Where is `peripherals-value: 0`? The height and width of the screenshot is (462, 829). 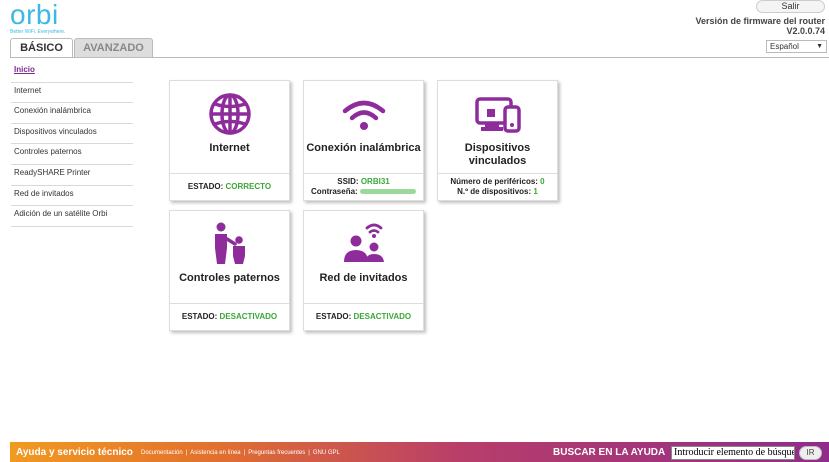 peripherals-value: 0 is located at coordinates (542, 181).